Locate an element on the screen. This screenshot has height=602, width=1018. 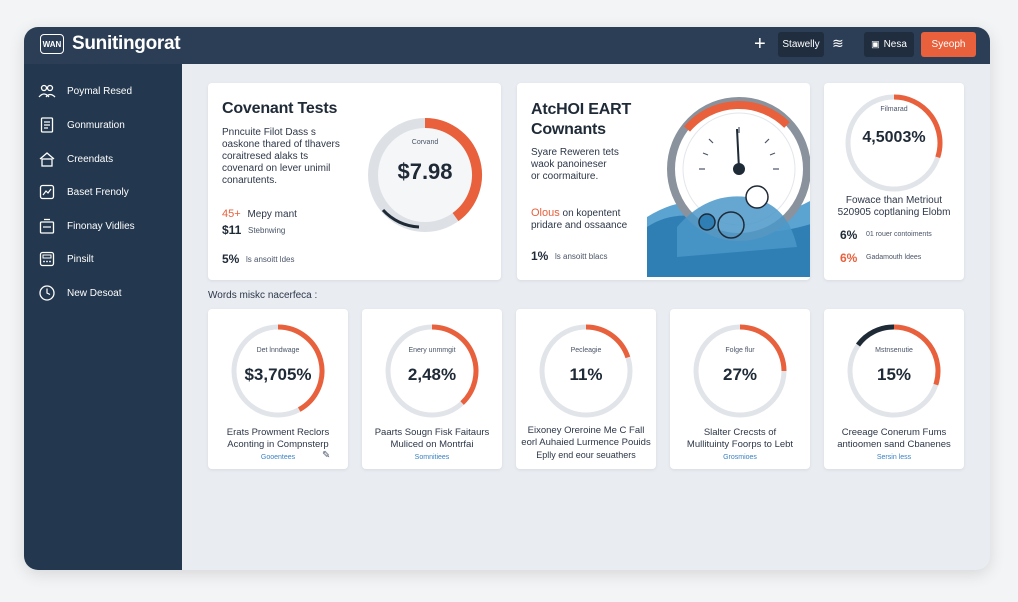
card-description-line: Paarts Sougn Fisk Faitaurs is located at coordinates (432, 432).